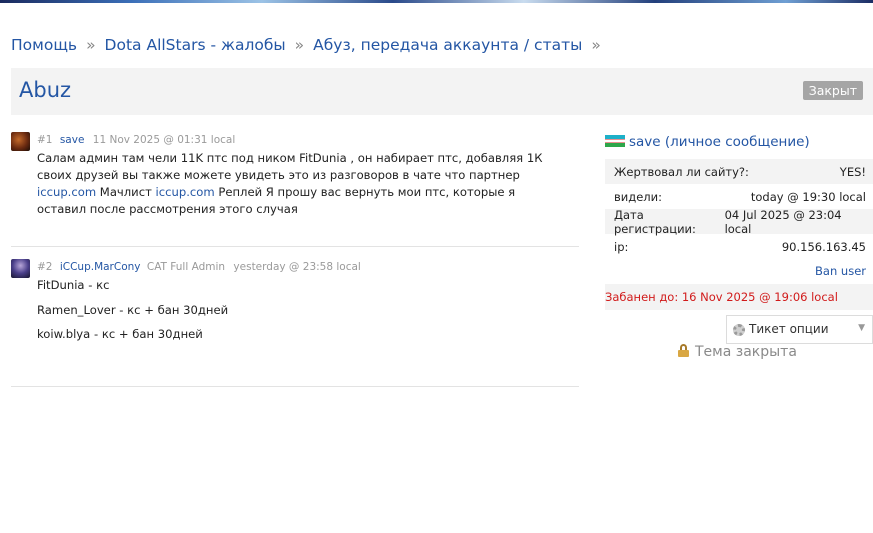 The width and height of the screenshot is (873, 533). Describe the element at coordinates (44, 267) in the screenshot. I see `post-number: #2` at that location.